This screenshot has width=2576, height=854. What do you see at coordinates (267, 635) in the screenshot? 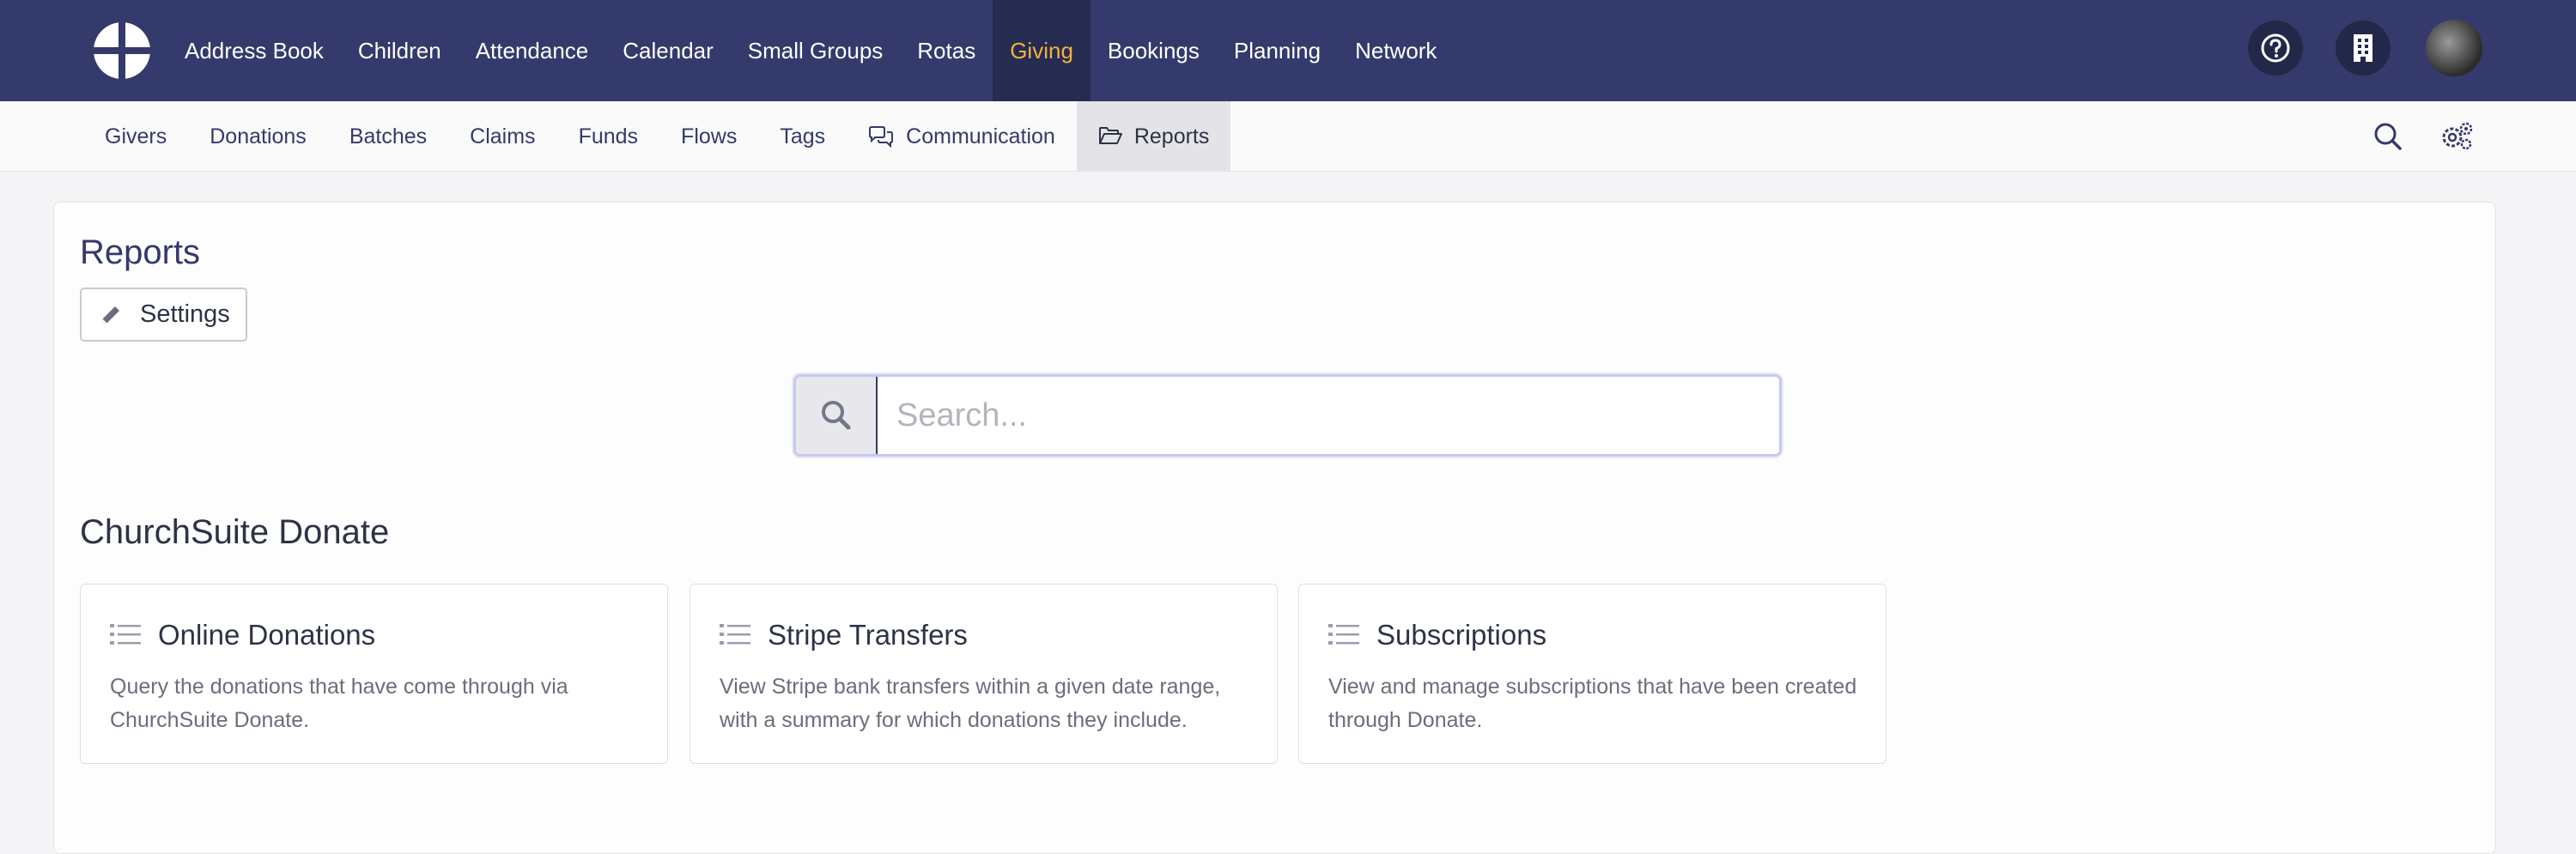
I see `report-card-title: Online Donations` at bounding box center [267, 635].